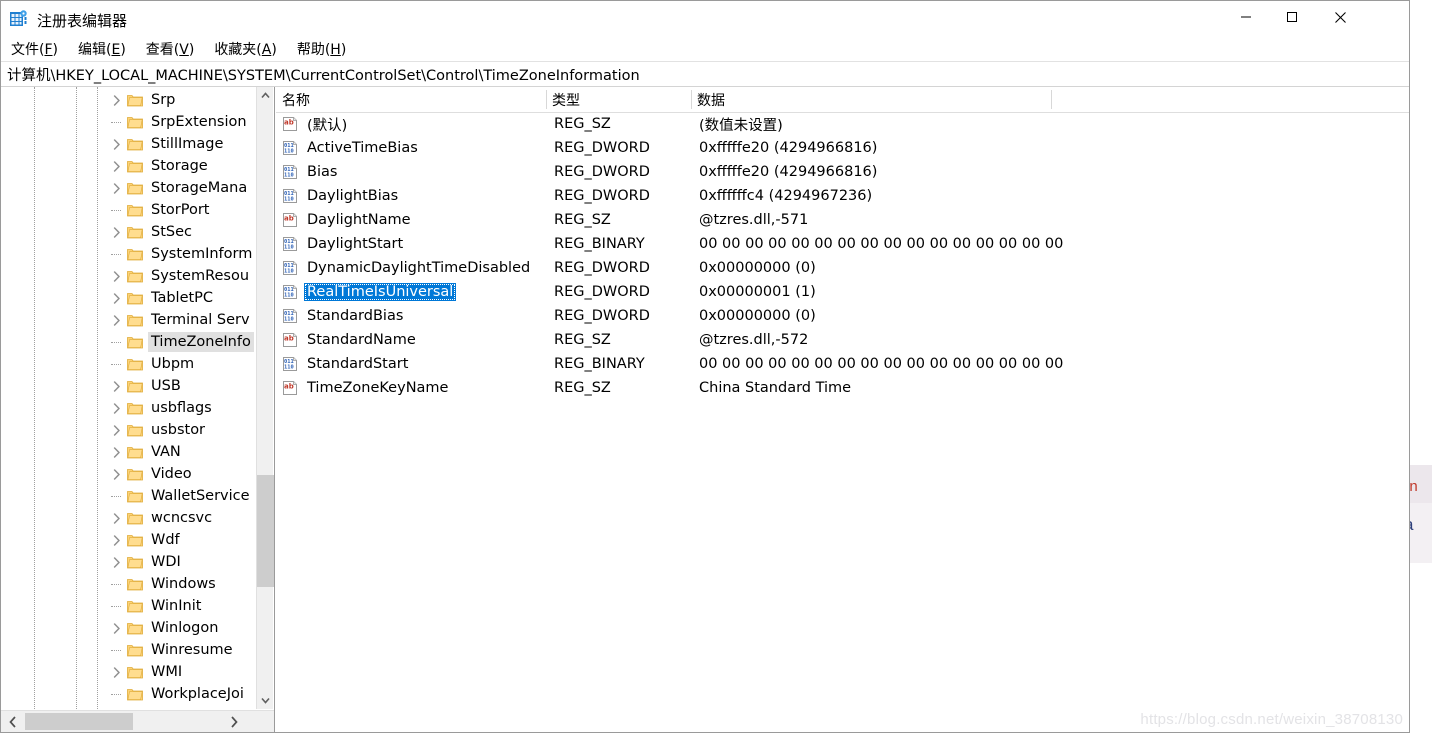 The width and height of the screenshot is (1432, 736). I want to click on tree-item-winresume: Winresume, so click(129, 650).